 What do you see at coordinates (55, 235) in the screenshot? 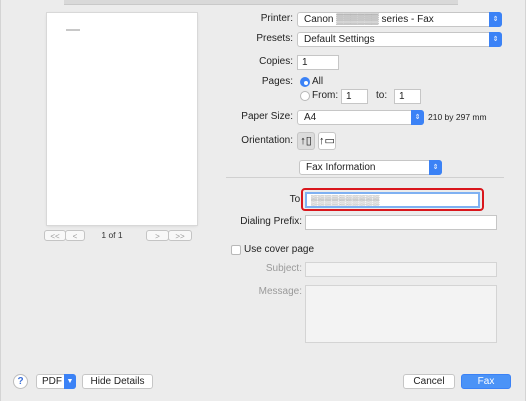
I see `first-page-button: <<` at bounding box center [55, 235].